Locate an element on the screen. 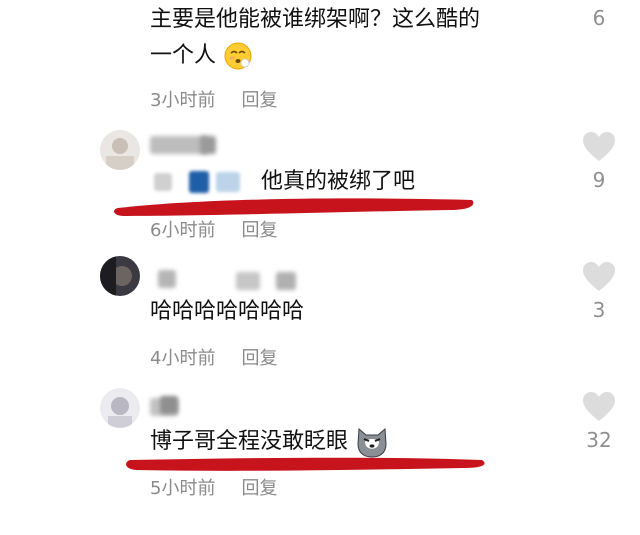 This screenshot has height=535, width=640. like-count: 3 is located at coordinates (599, 310).